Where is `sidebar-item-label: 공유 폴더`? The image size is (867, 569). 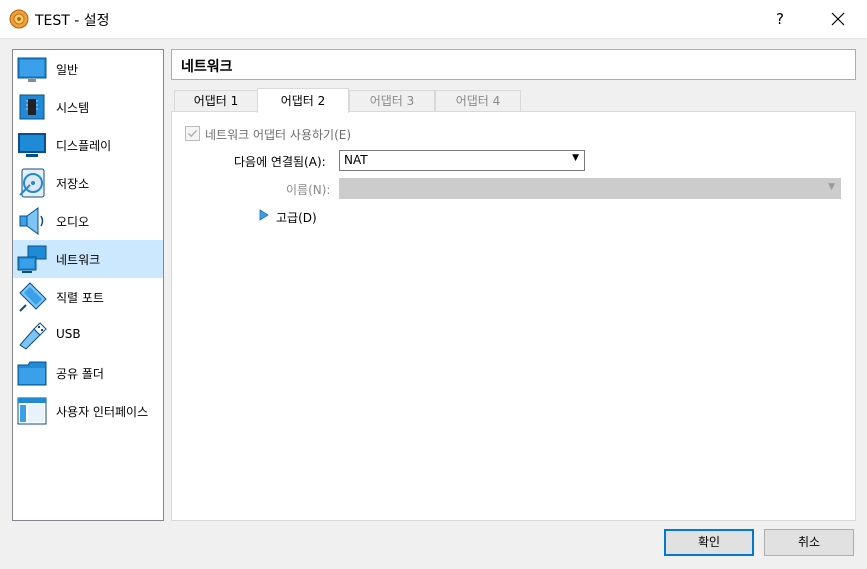 sidebar-item-label: 공유 폴더 is located at coordinates (80, 374).